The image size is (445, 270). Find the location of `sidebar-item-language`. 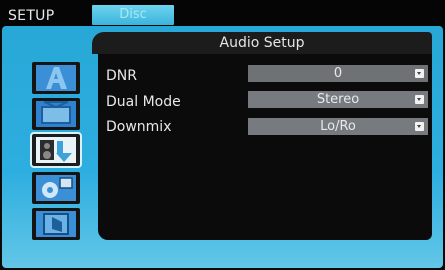

sidebar-item-language is located at coordinates (56, 78).